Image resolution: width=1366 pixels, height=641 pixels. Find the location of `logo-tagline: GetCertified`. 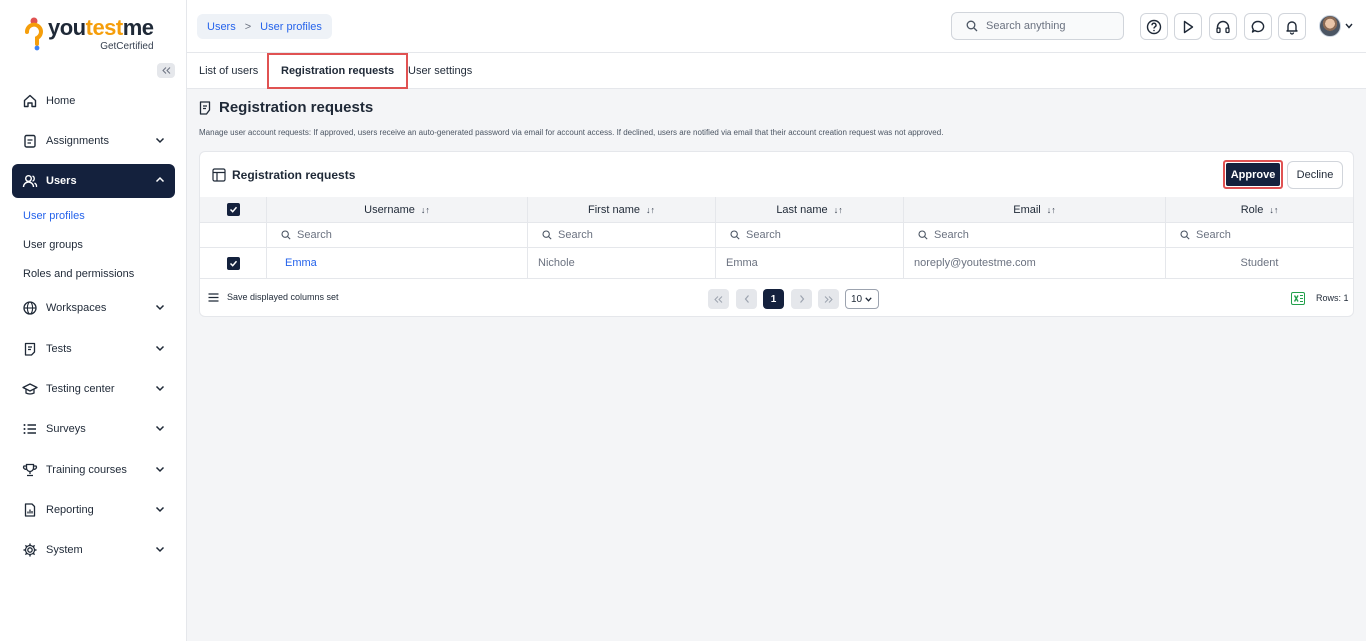

logo-tagline: GetCertified is located at coordinates (127, 46).